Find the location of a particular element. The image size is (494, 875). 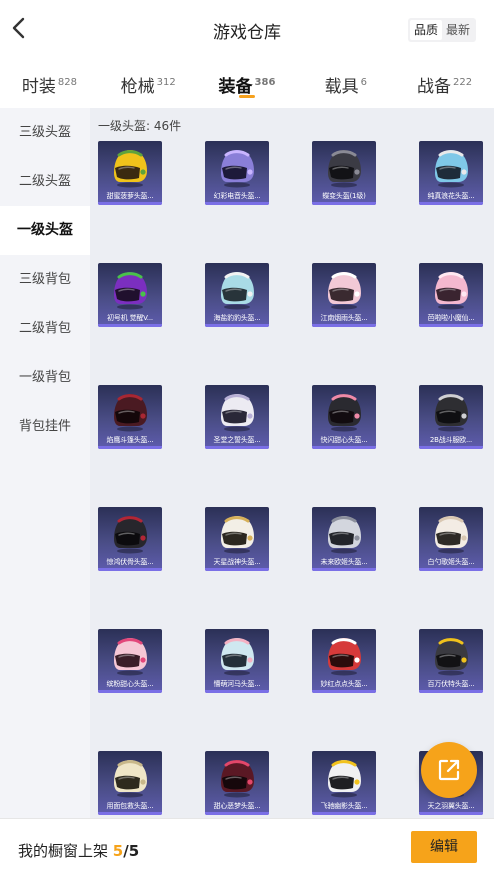

tab-count: 6 is located at coordinates (363, 82).